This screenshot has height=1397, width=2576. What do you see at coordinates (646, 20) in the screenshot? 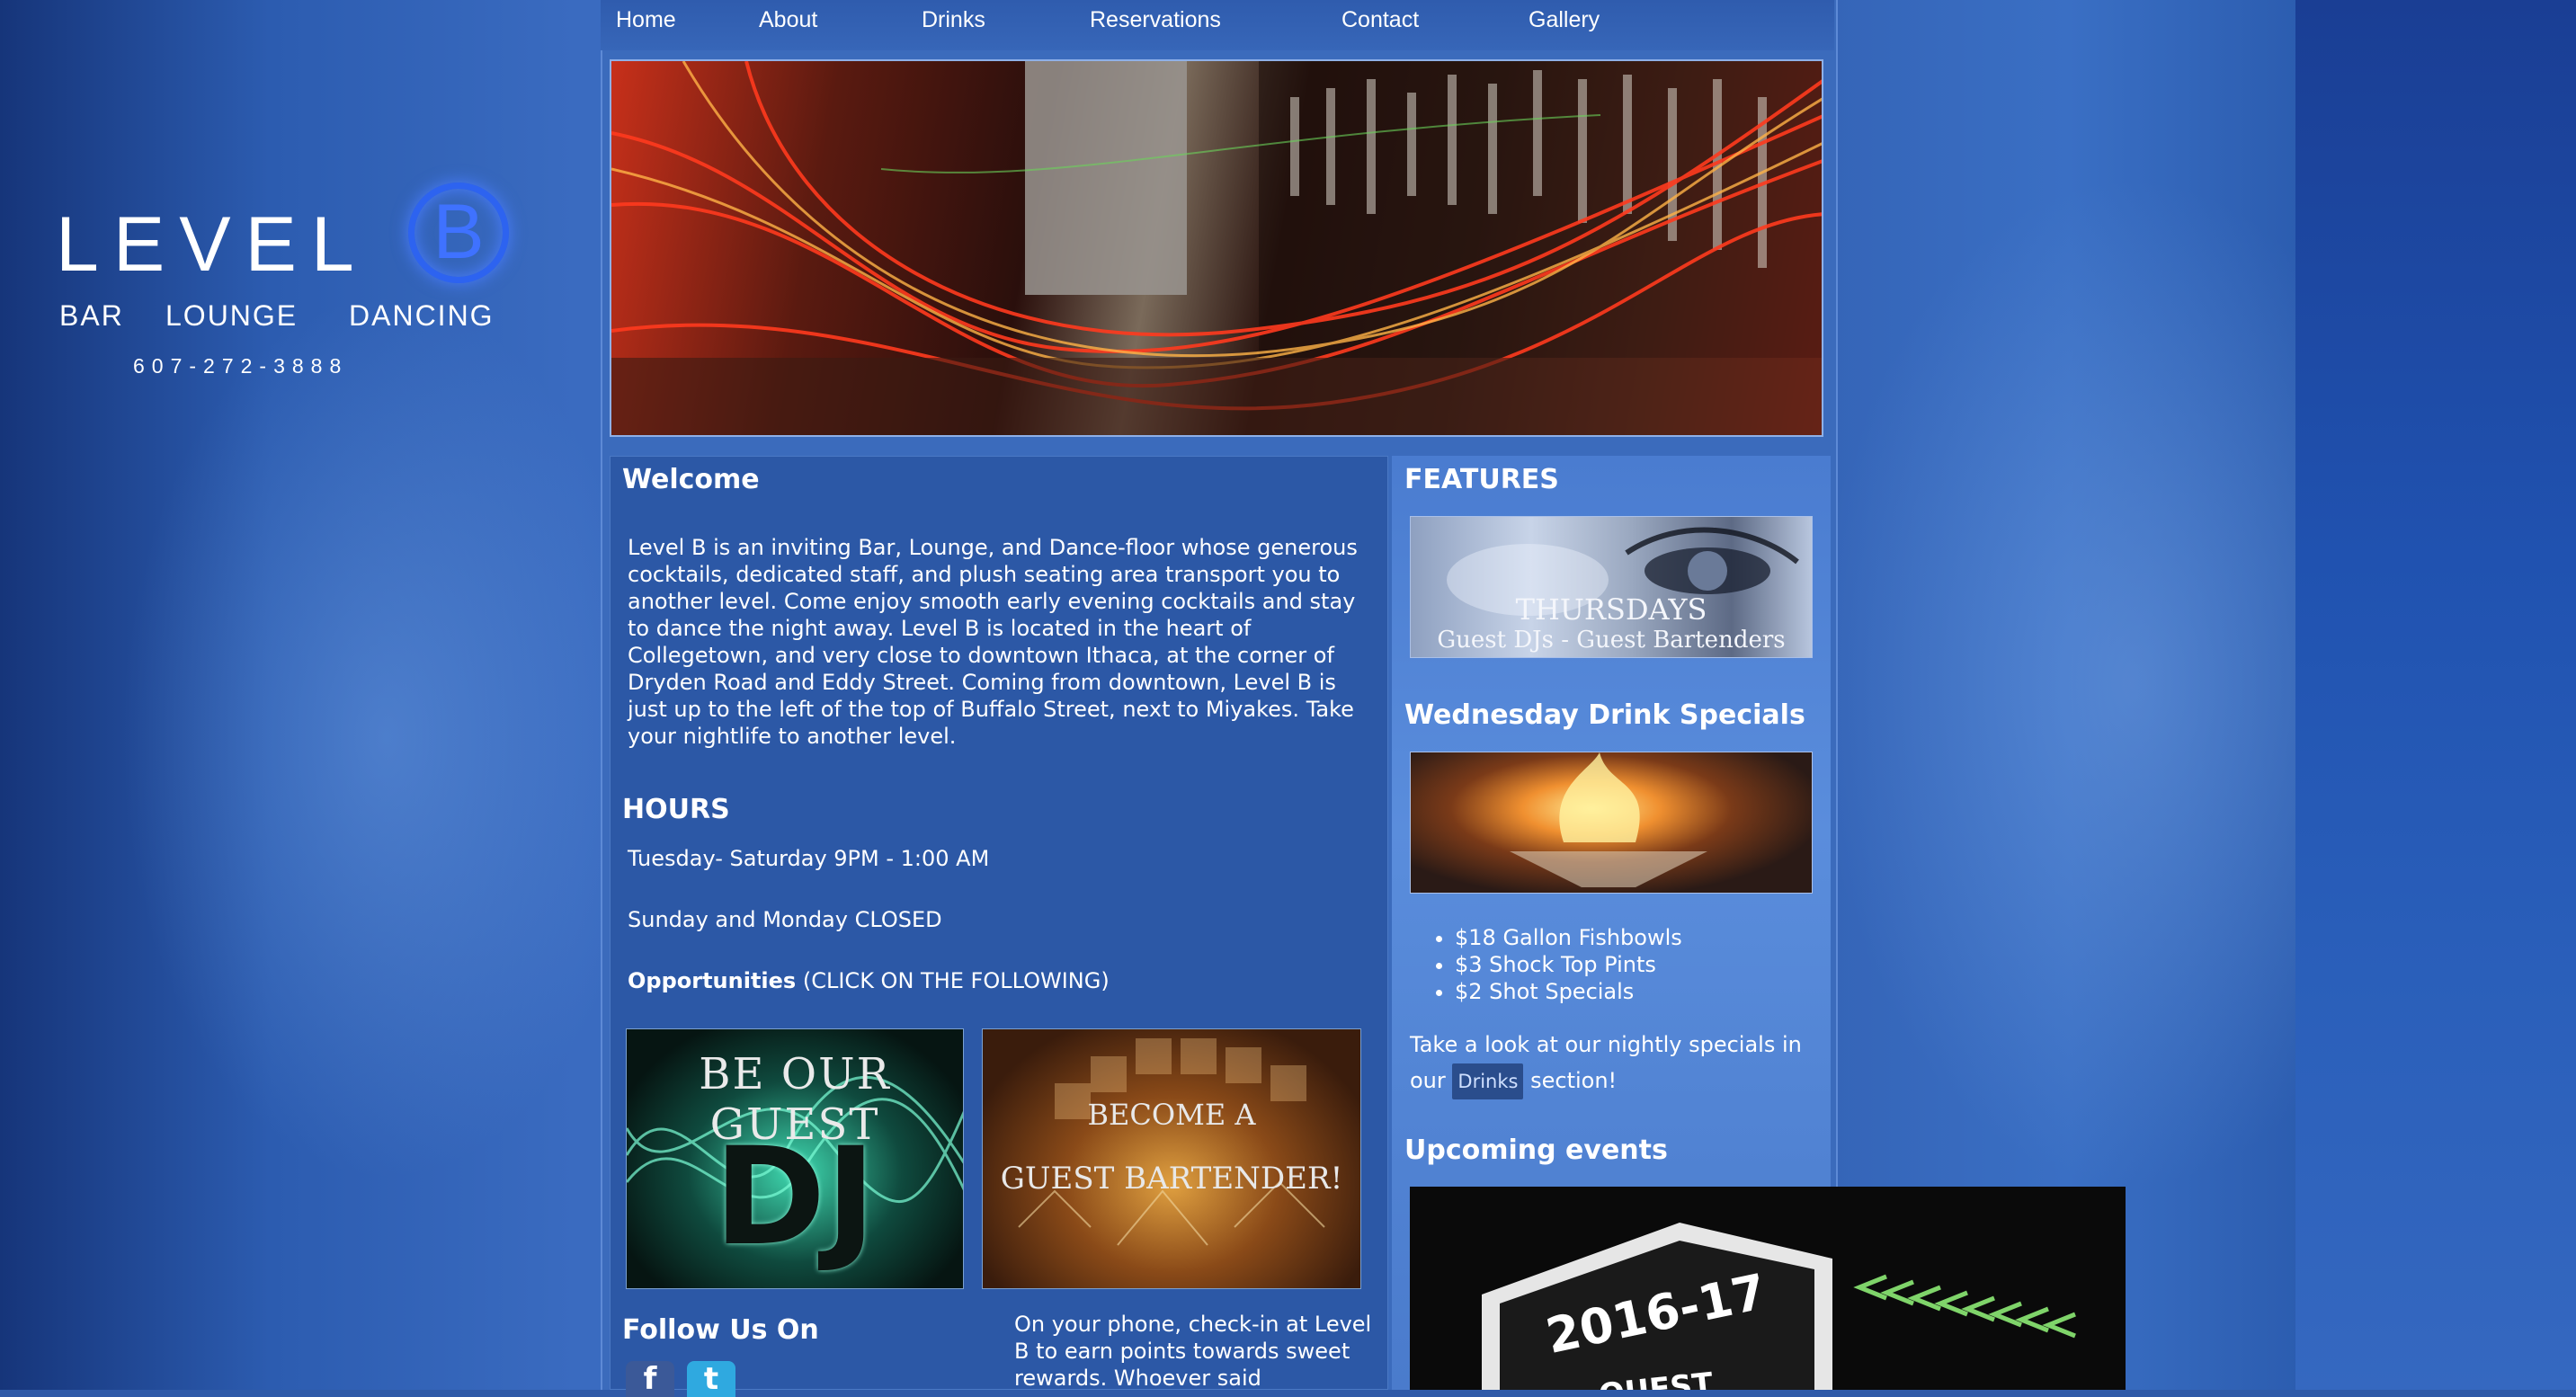
I see `nav-home: Home` at bounding box center [646, 20].